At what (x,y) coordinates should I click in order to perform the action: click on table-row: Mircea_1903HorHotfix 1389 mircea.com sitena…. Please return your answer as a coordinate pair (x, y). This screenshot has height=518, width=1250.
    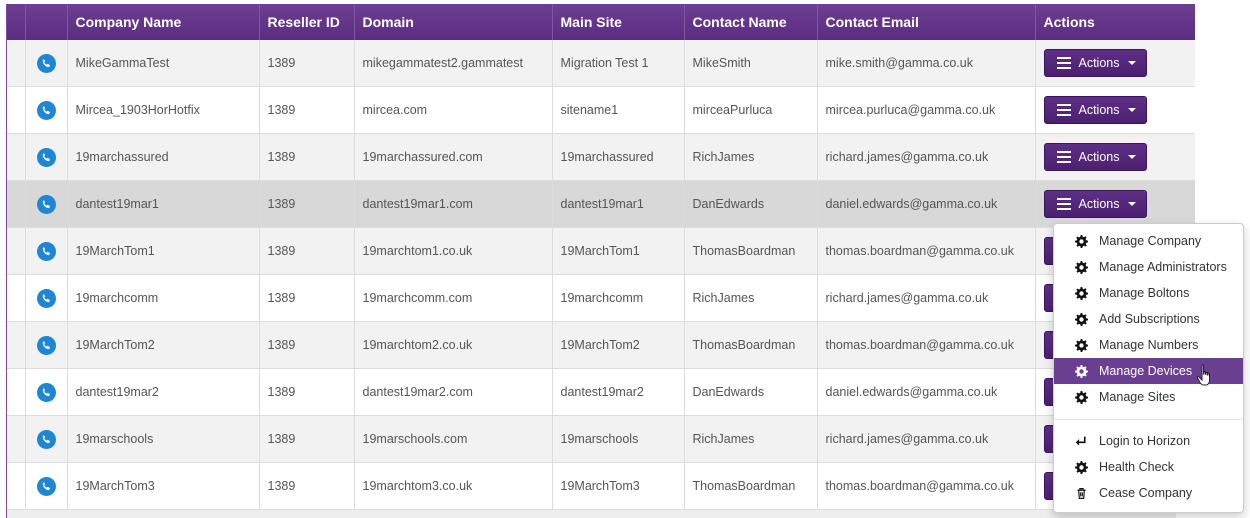
    Looking at the image, I should click on (601, 110).